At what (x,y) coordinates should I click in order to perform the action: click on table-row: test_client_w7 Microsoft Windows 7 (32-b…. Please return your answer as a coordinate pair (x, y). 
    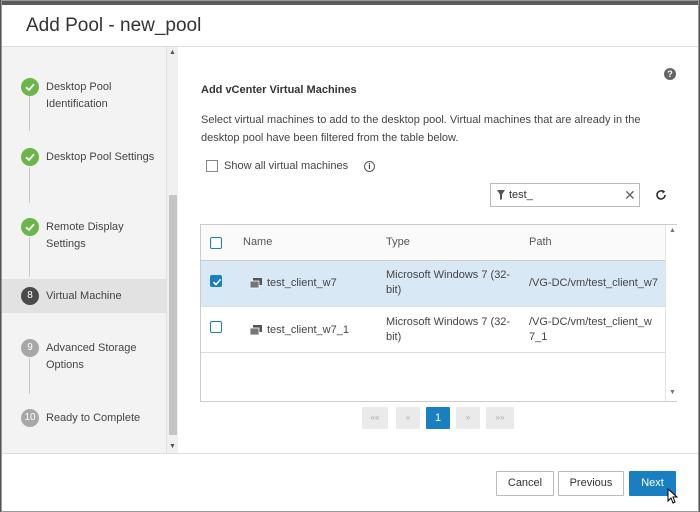
    Looking at the image, I should click on (433, 284).